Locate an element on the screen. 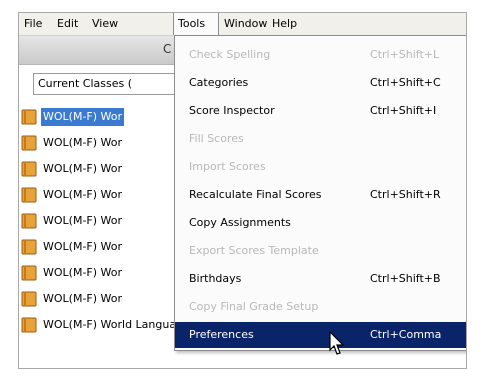 The width and height of the screenshot is (482, 383). menu-item-categories: Categories Ctrl+Shift+C is located at coordinates (320, 83).